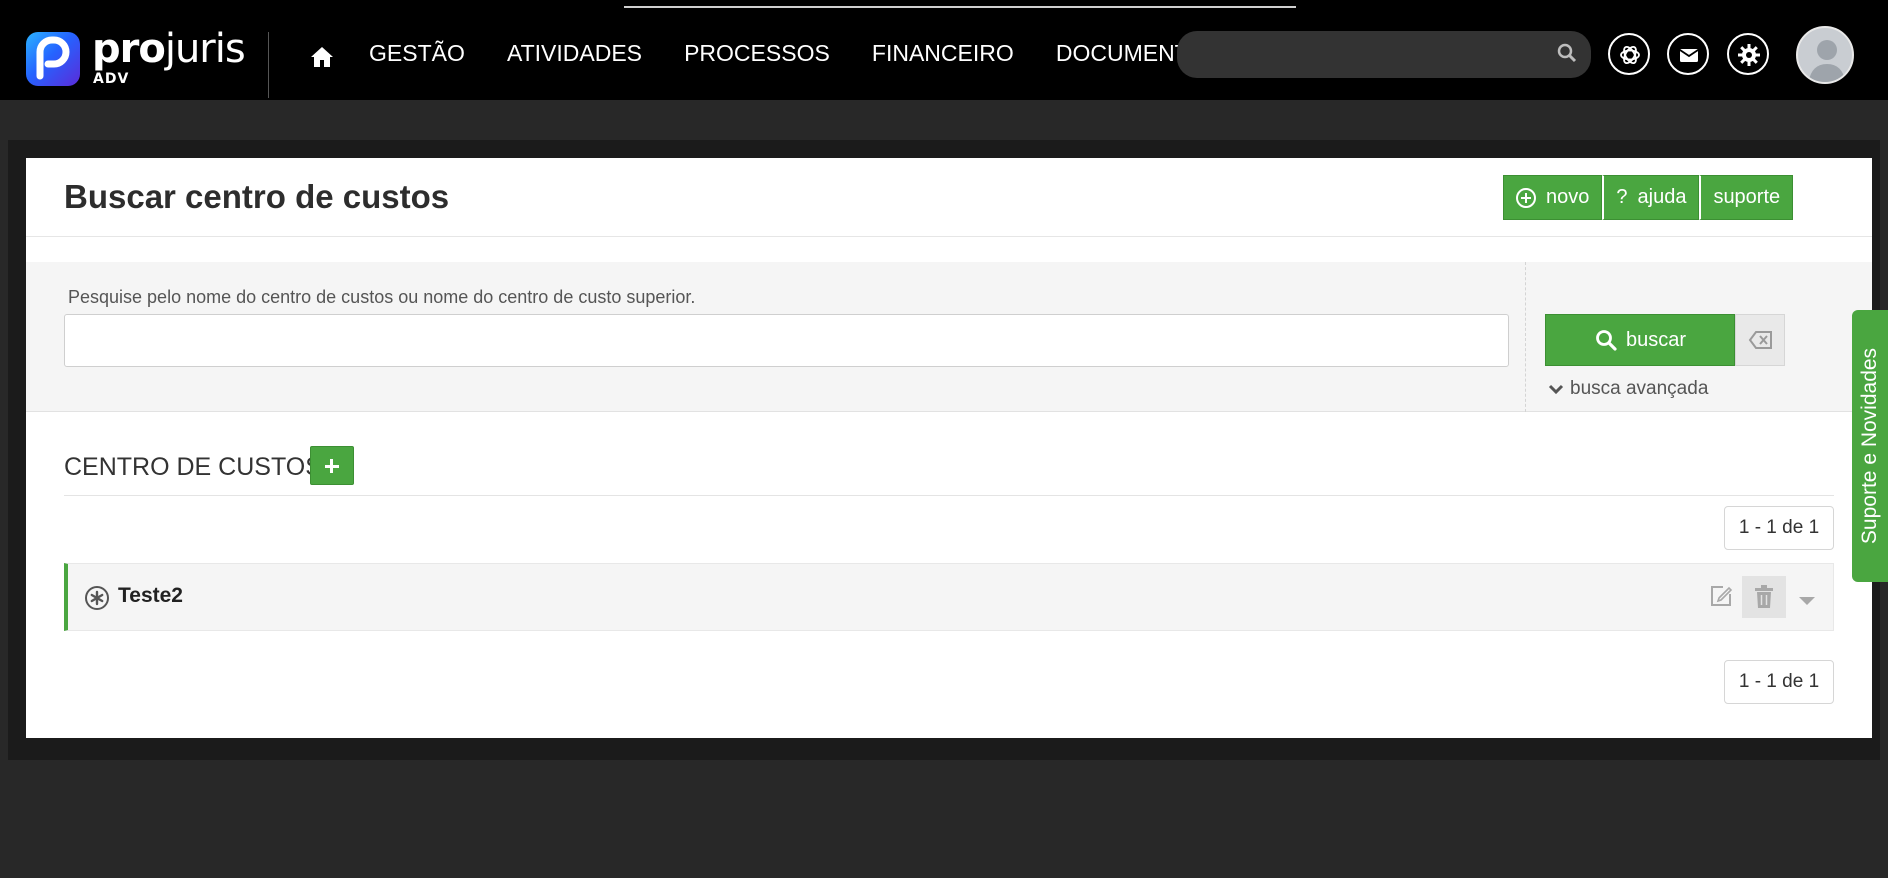 Image resolution: width=1888 pixels, height=878 pixels. I want to click on search-input, so click(786, 340).